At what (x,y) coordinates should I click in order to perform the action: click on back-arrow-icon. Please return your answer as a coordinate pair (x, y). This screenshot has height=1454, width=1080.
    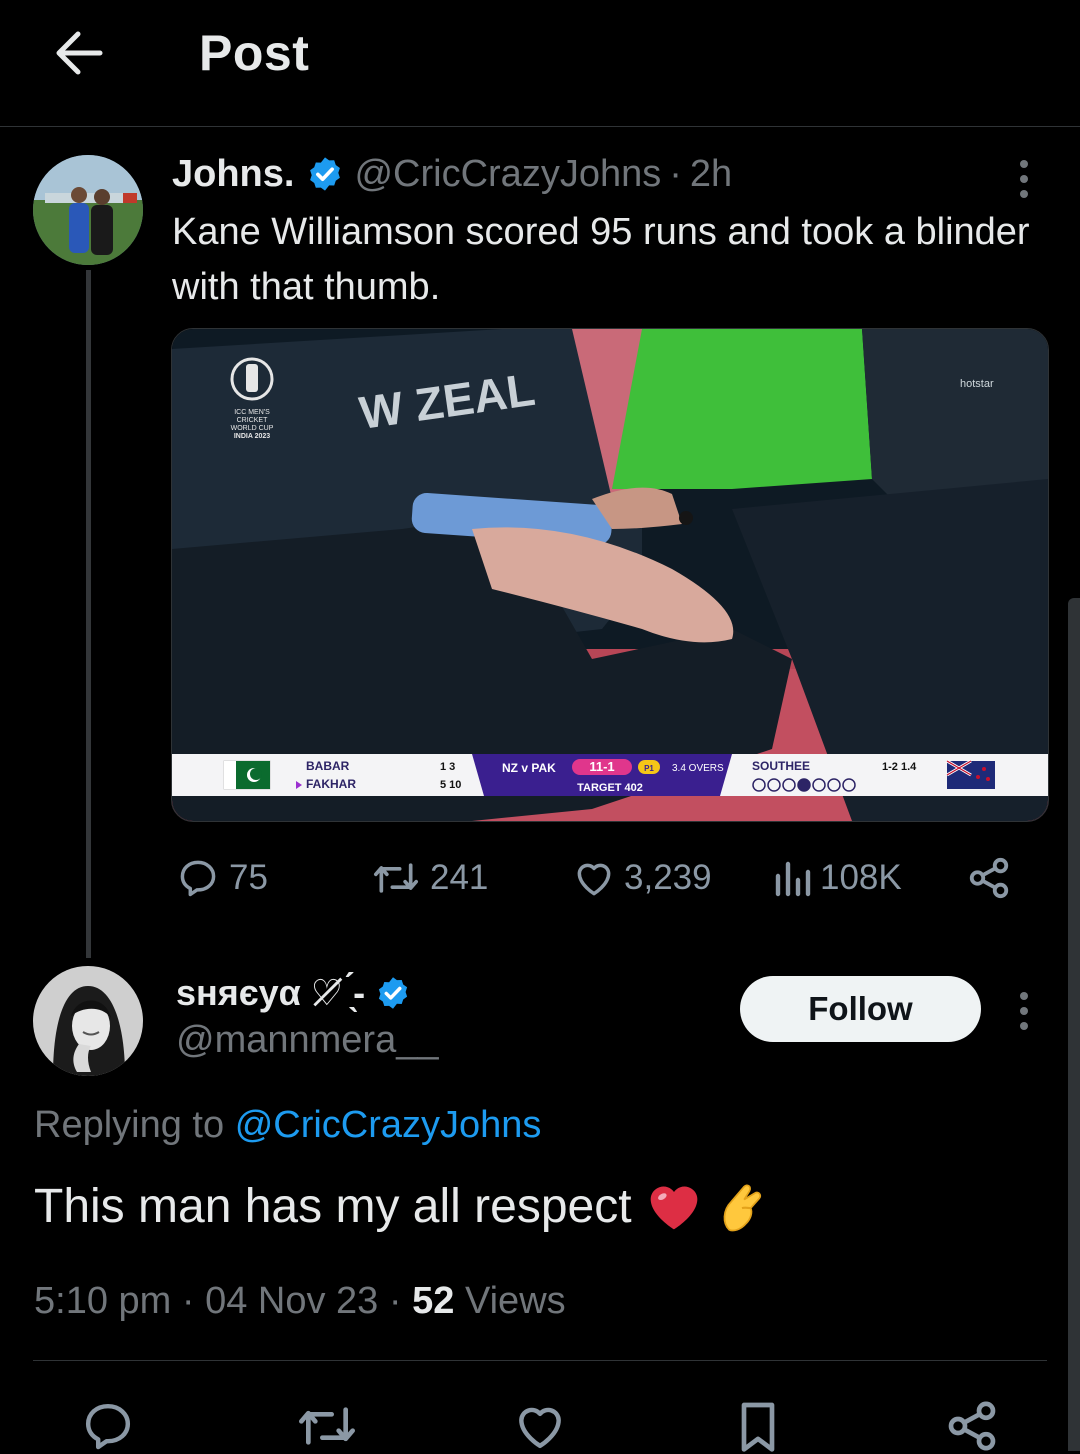
    Looking at the image, I should click on (78, 53).